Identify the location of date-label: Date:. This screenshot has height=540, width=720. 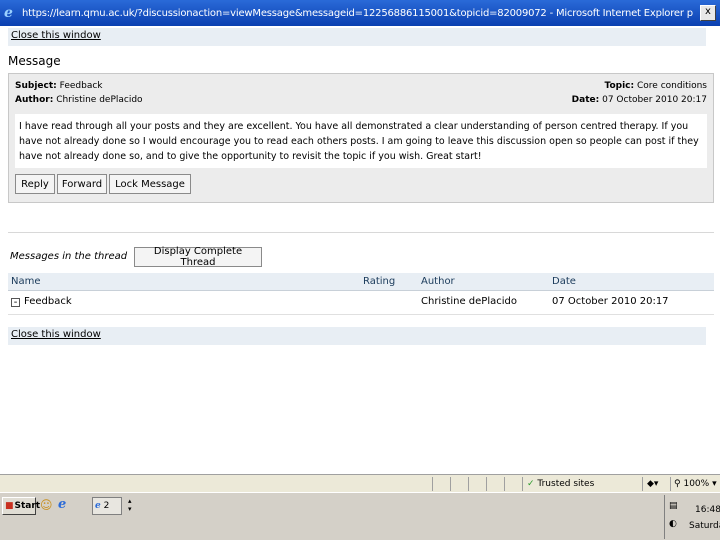
(585, 100).